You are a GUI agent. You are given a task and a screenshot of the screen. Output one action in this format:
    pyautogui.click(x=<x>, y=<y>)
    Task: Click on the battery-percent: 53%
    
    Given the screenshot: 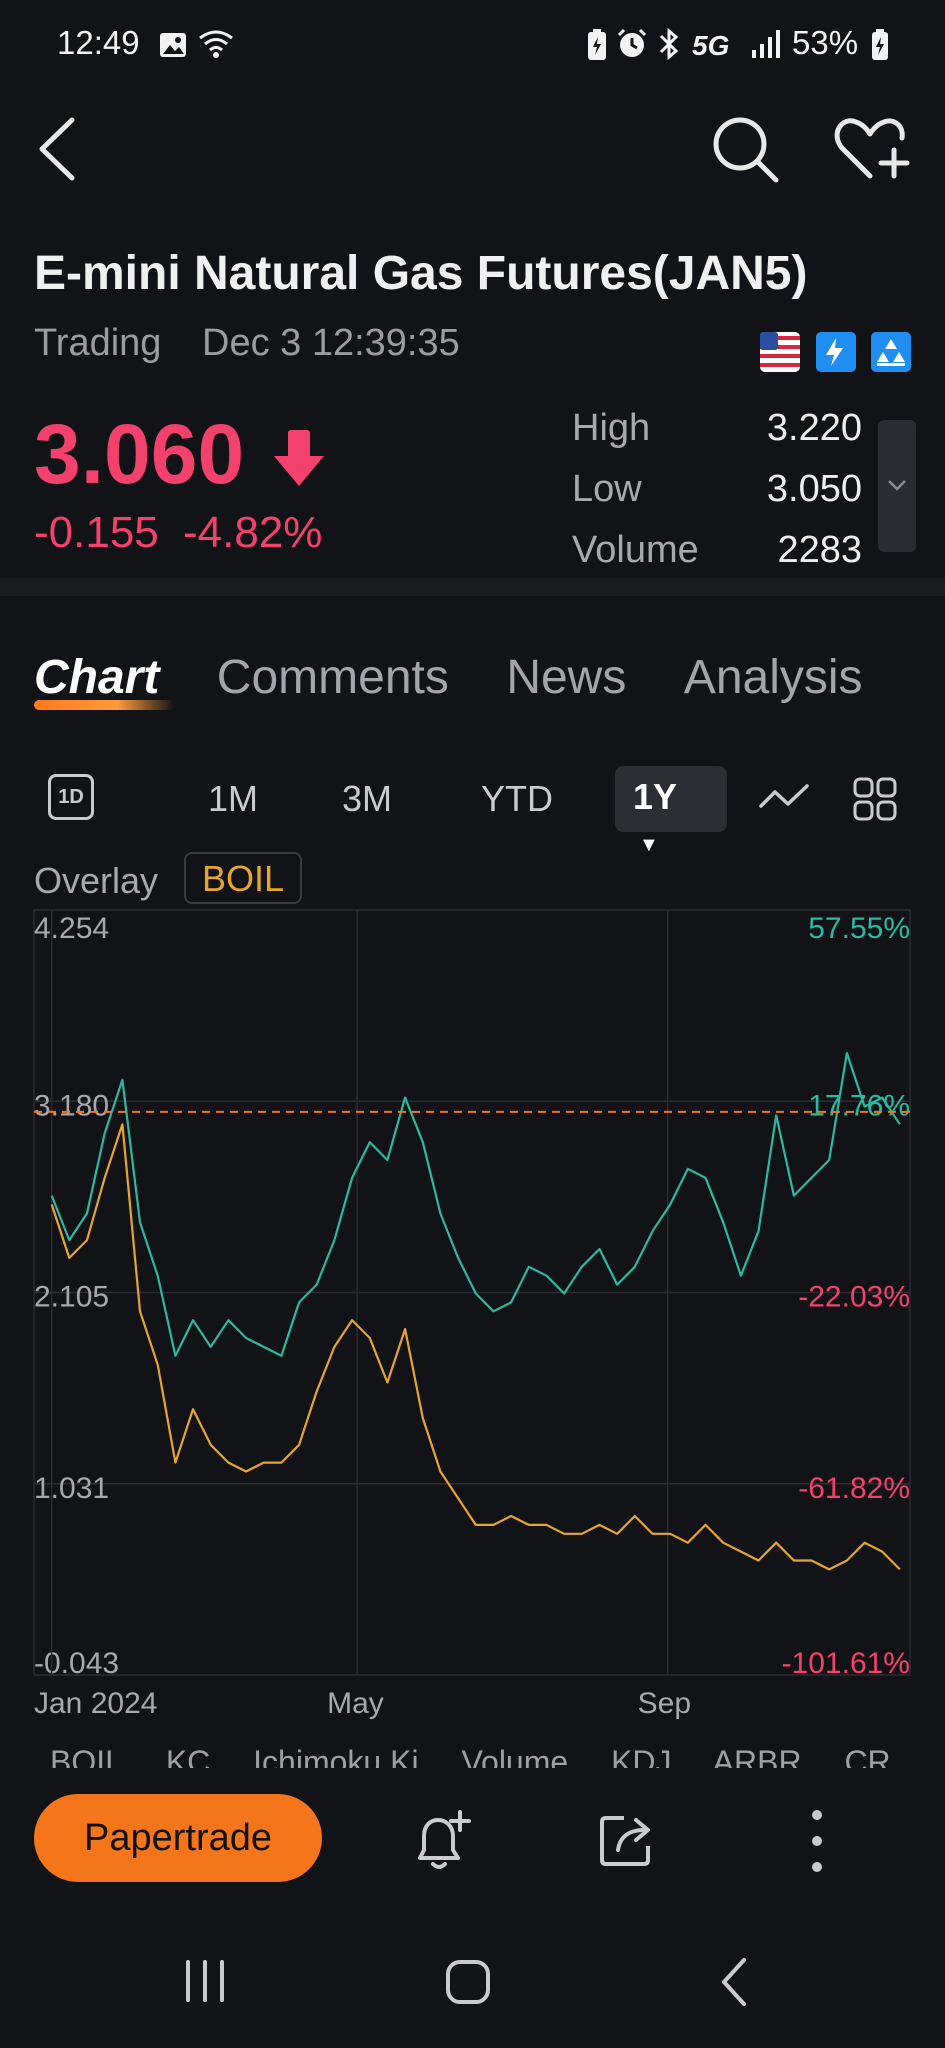 What is the action you would take?
    pyautogui.click(x=825, y=42)
    